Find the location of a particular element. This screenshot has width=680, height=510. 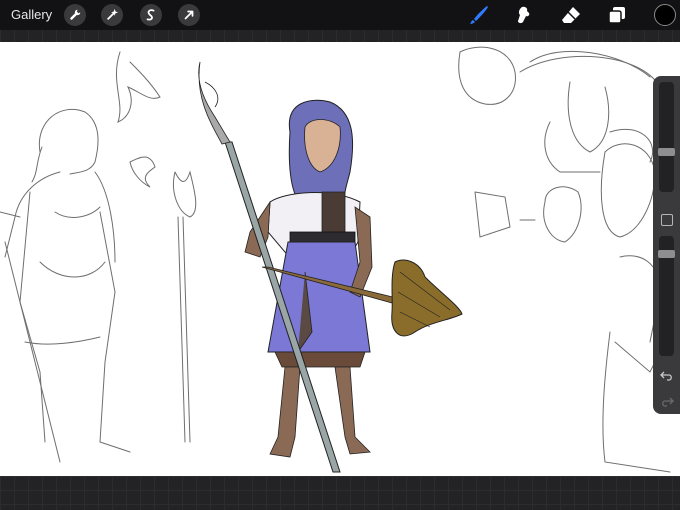

magic-wand-icon is located at coordinates (112, 15).